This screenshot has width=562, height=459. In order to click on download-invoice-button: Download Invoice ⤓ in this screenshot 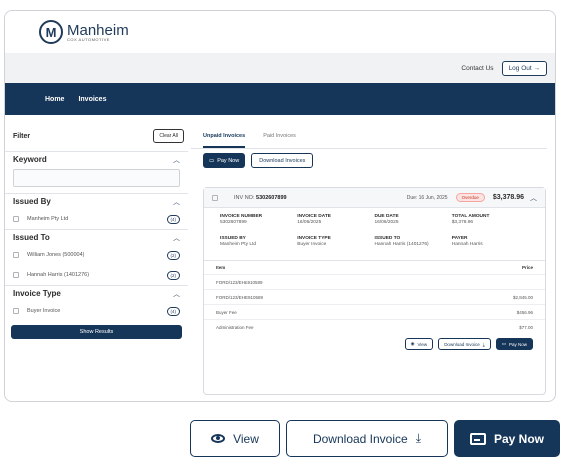, I will do `click(464, 344)`.